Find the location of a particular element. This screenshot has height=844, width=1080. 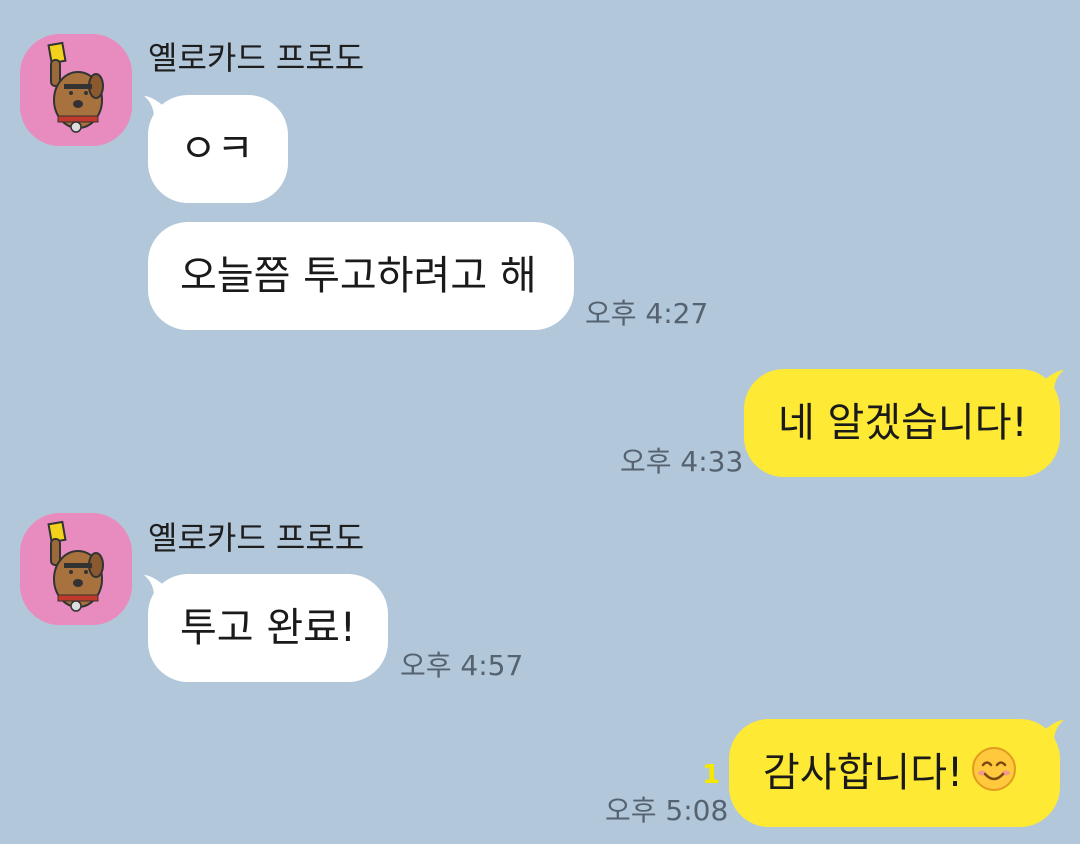

message-text: 감사합니다! is located at coordinates (863, 773).